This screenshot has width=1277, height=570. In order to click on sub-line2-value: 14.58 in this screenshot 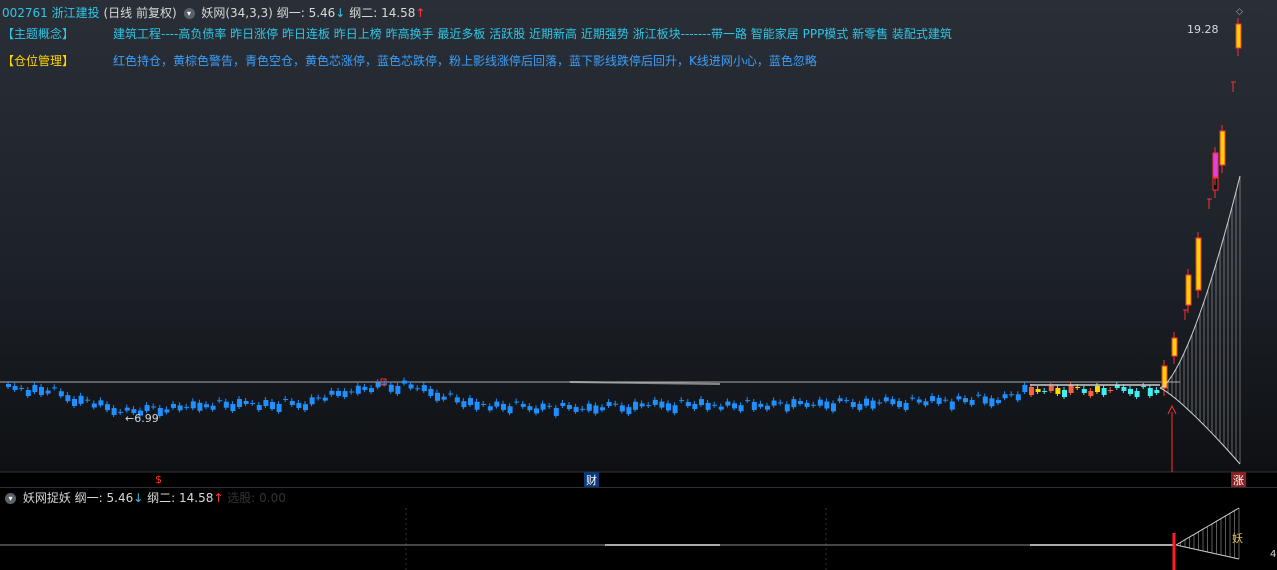, I will do `click(196, 498)`.